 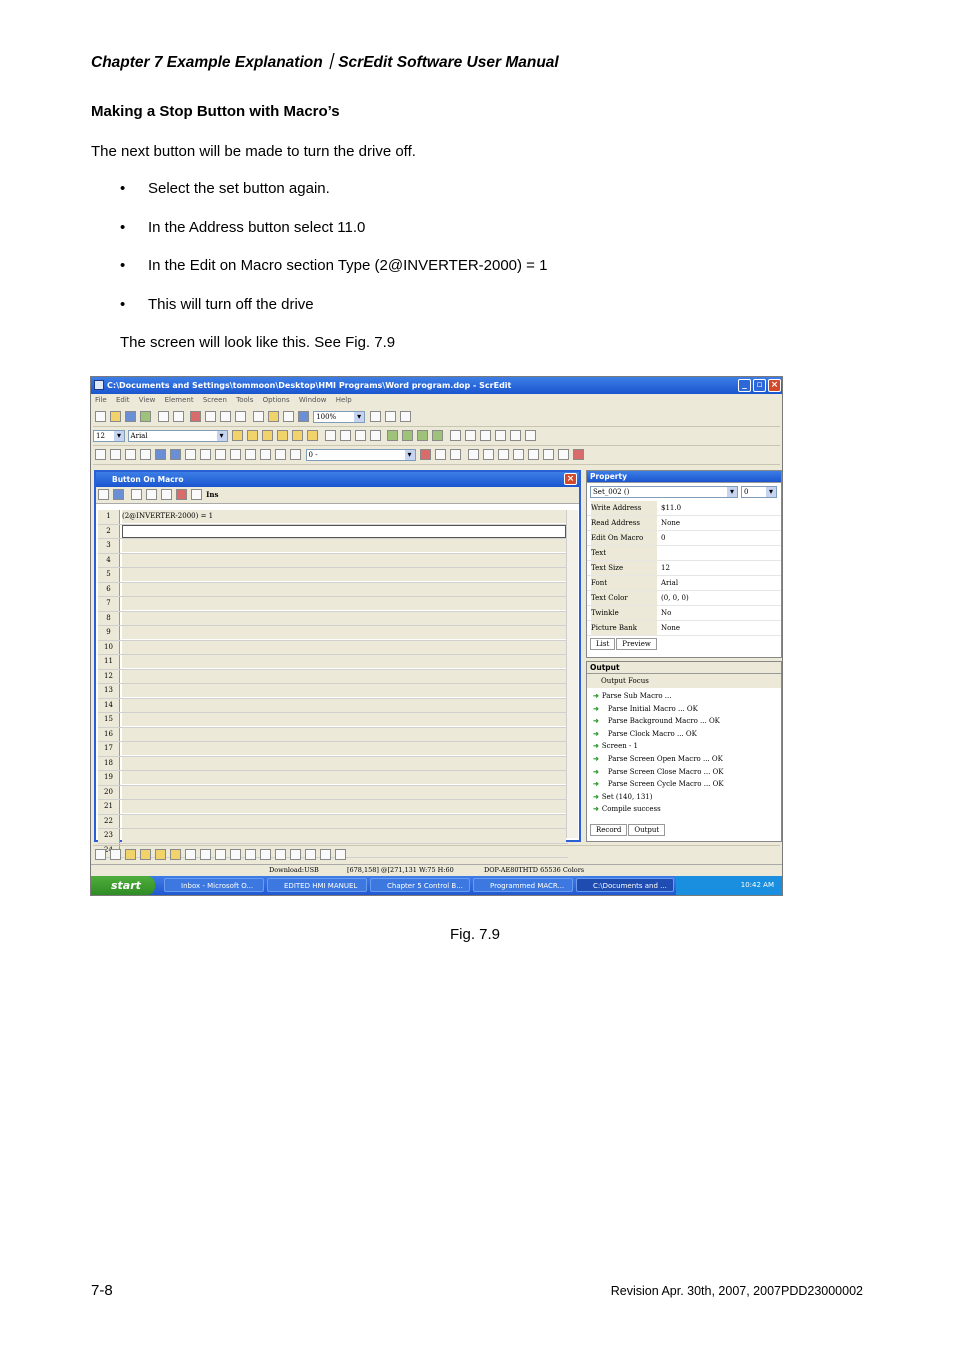 I want to click on open-icon, so click(x=103, y=494).